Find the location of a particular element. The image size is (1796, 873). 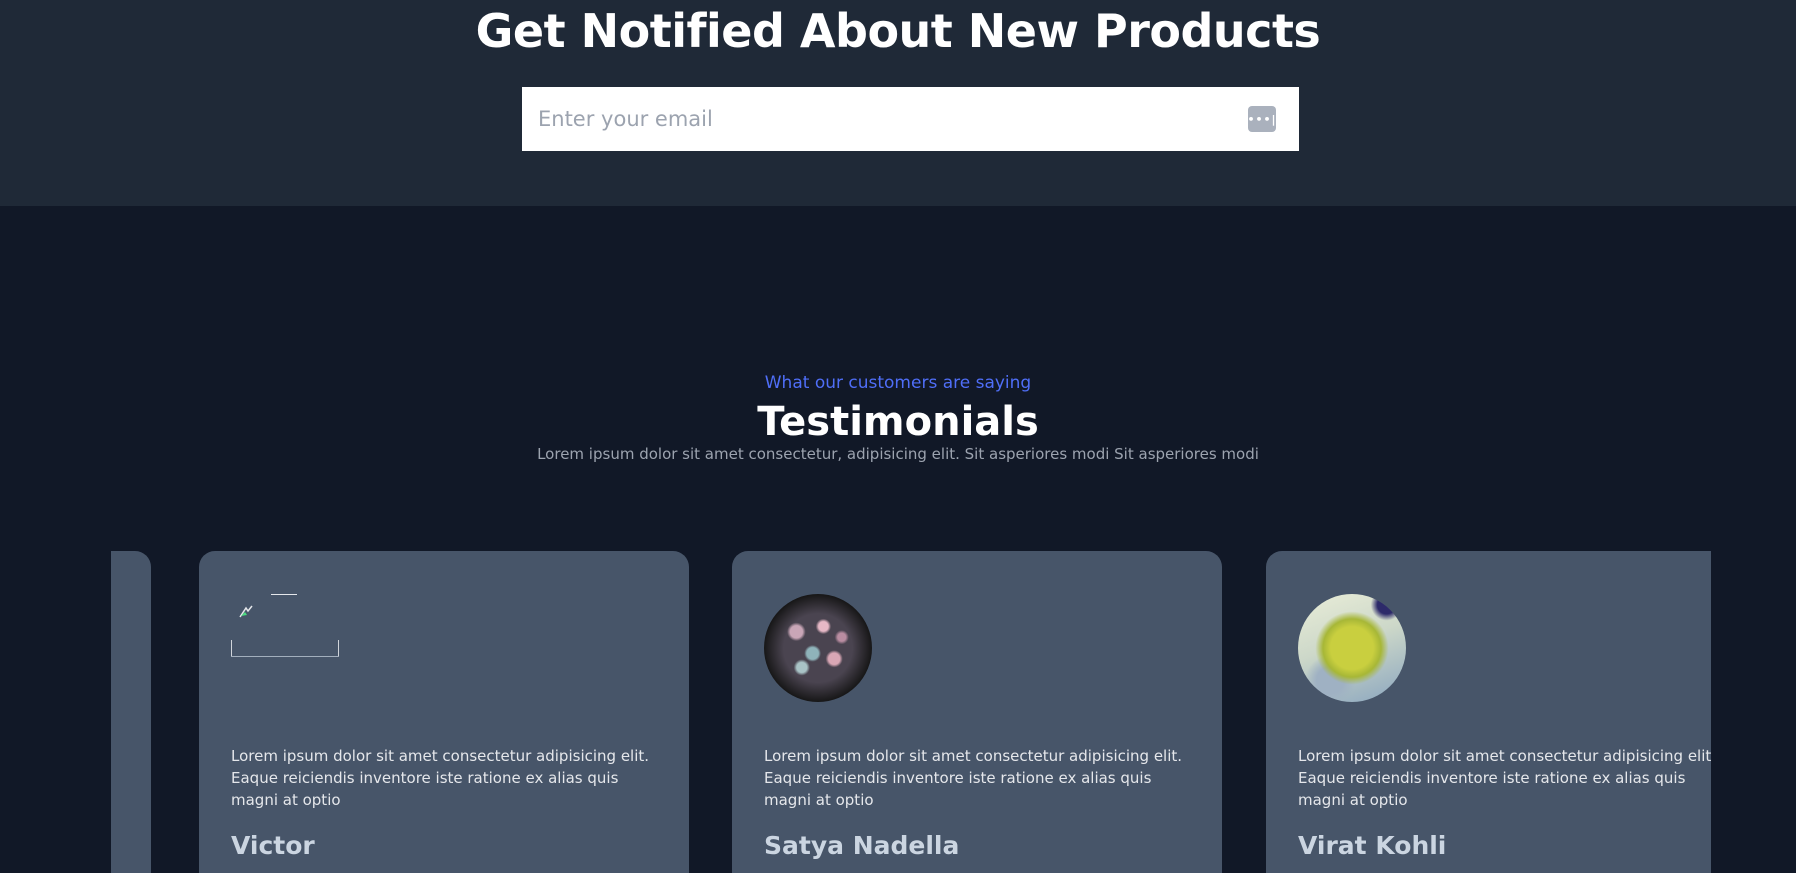

avatar-broken-image is located at coordinates (285, 648).